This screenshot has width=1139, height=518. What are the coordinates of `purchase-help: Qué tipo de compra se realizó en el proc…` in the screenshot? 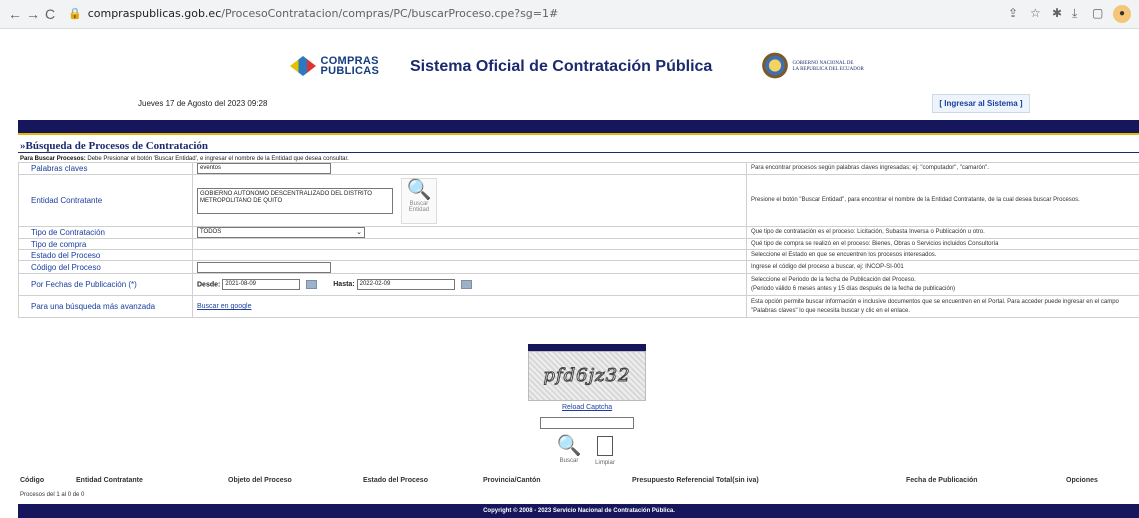 It's located at (942, 244).